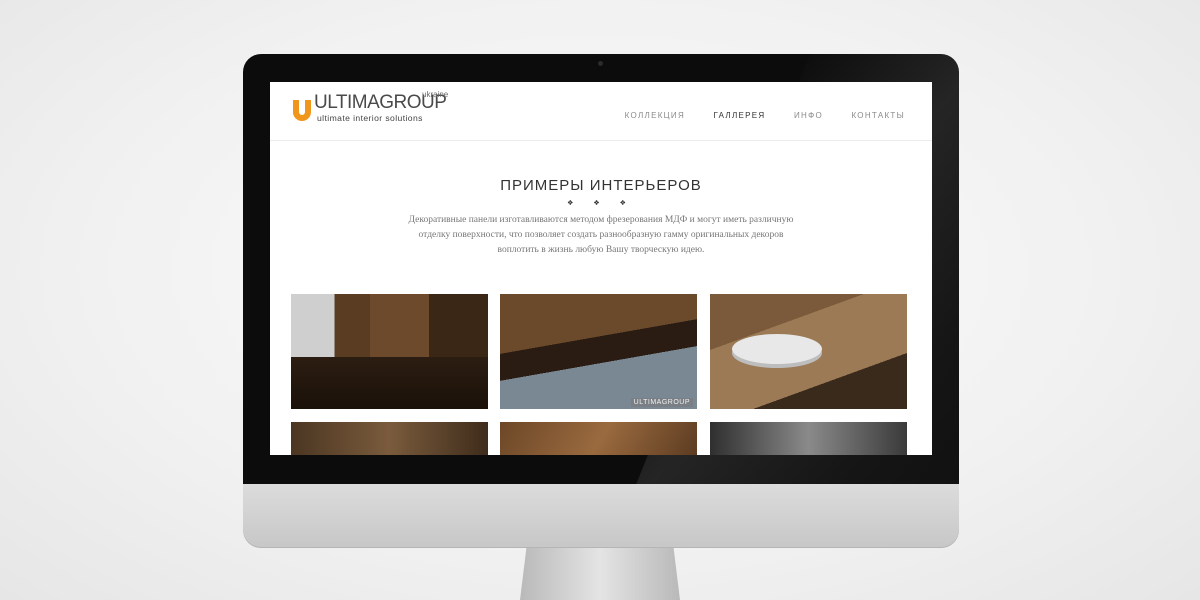 The height and width of the screenshot is (600, 1200). Describe the element at coordinates (598, 438) in the screenshot. I see `gallery-image-wood-panel` at that location.